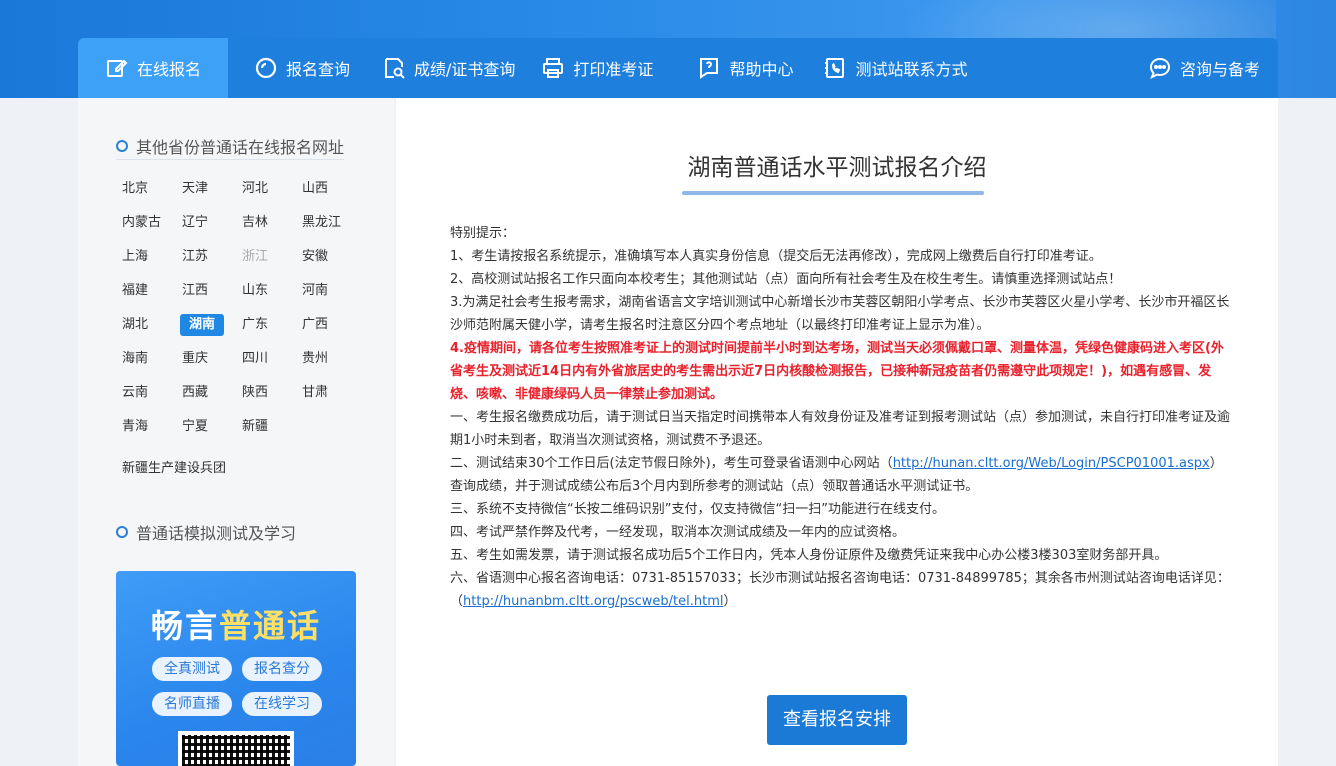 This screenshot has width=1336, height=766. What do you see at coordinates (272, 393) in the screenshot?
I see `province-link: 陕西` at bounding box center [272, 393].